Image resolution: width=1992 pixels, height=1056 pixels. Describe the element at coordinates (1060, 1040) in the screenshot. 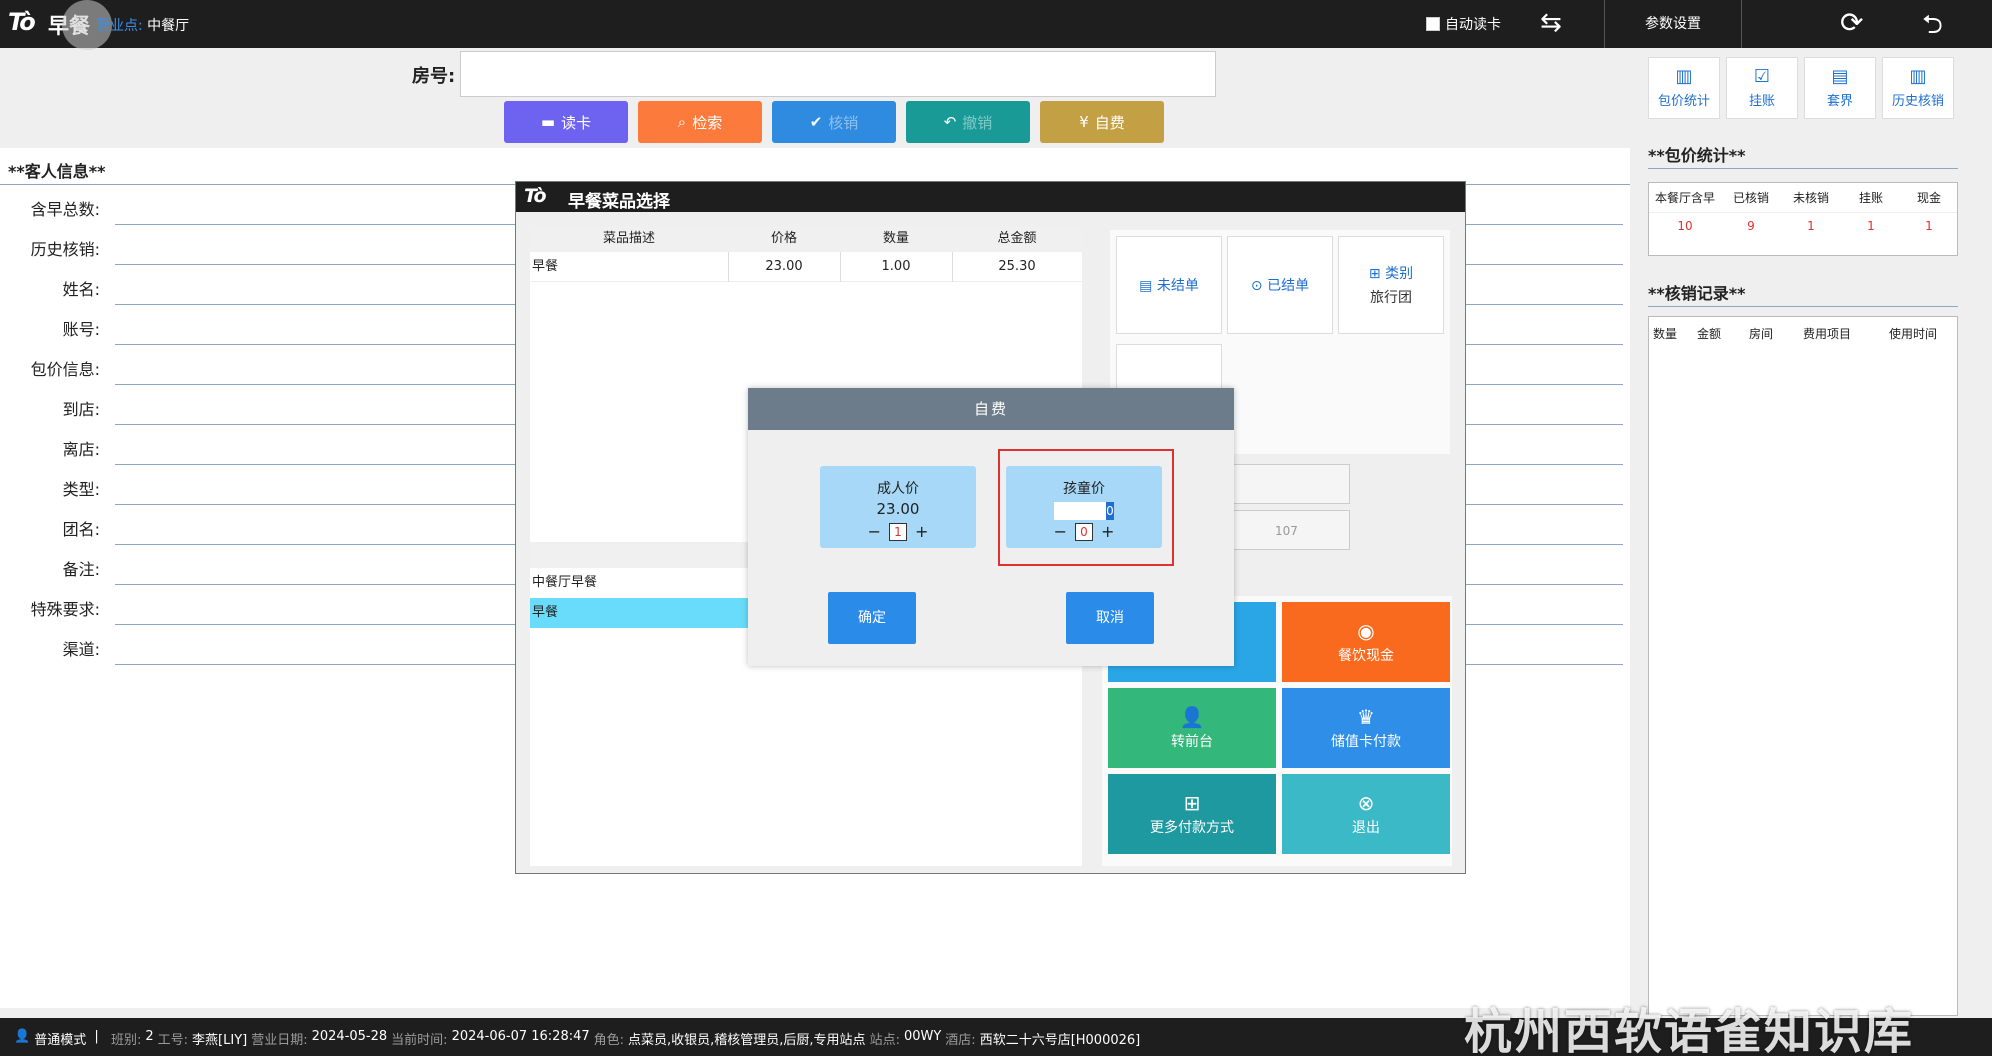

I see `hotel-value: 西软二十六号店[H000026]` at that location.